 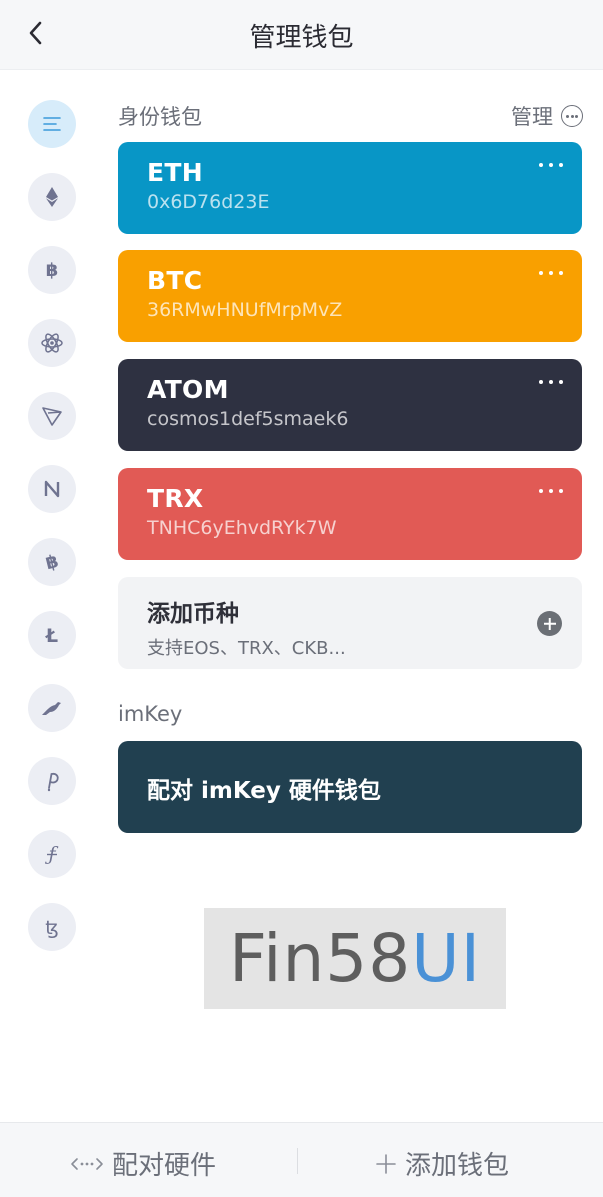 I want to click on trx-icon, so click(x=52, y=416).